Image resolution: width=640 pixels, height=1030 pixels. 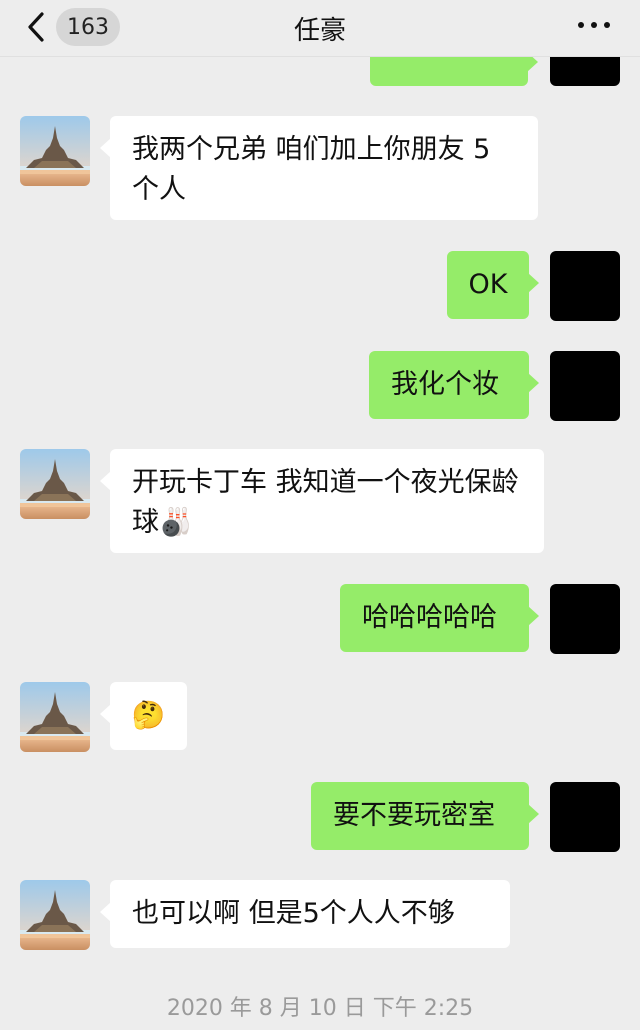 I want to click on more-options-icon, so click(x=594, y=25).